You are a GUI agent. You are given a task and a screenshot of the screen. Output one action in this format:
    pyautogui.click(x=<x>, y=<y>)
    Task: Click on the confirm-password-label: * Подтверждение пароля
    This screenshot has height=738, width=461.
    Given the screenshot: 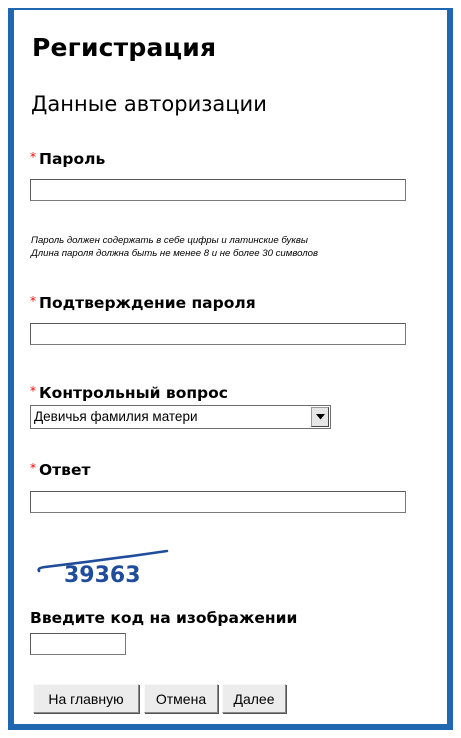 What is the action you would take?
    pyautogui.click(x=143, y=303)
    